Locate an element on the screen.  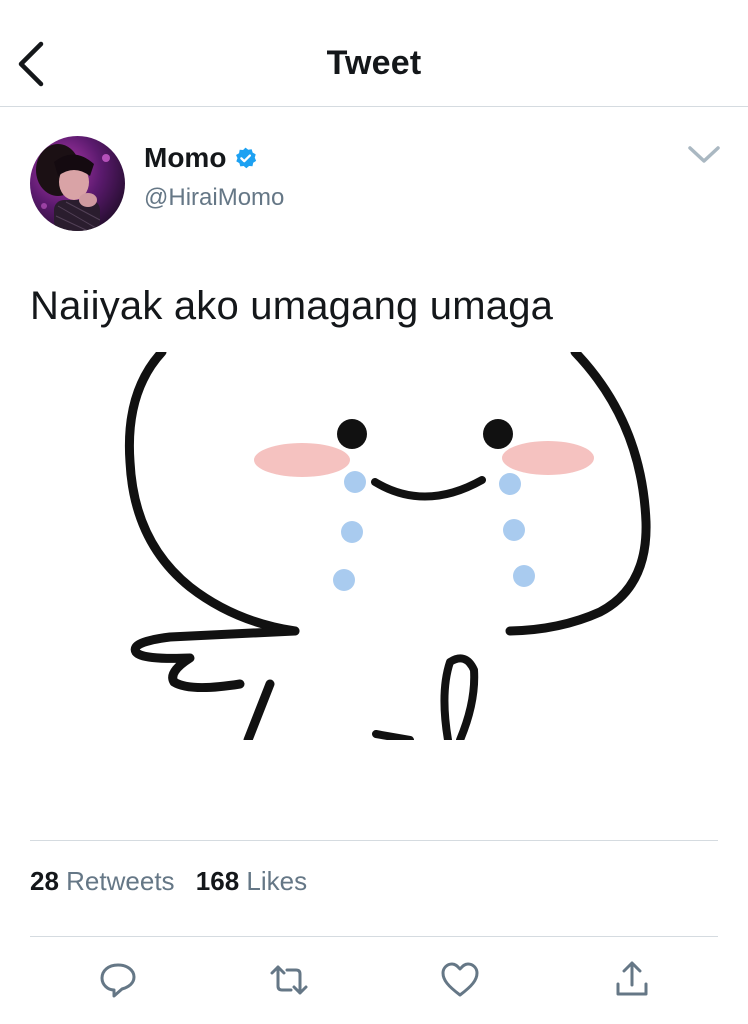
author-handle: @HiraiMomo is located at coordinates (214, 197).